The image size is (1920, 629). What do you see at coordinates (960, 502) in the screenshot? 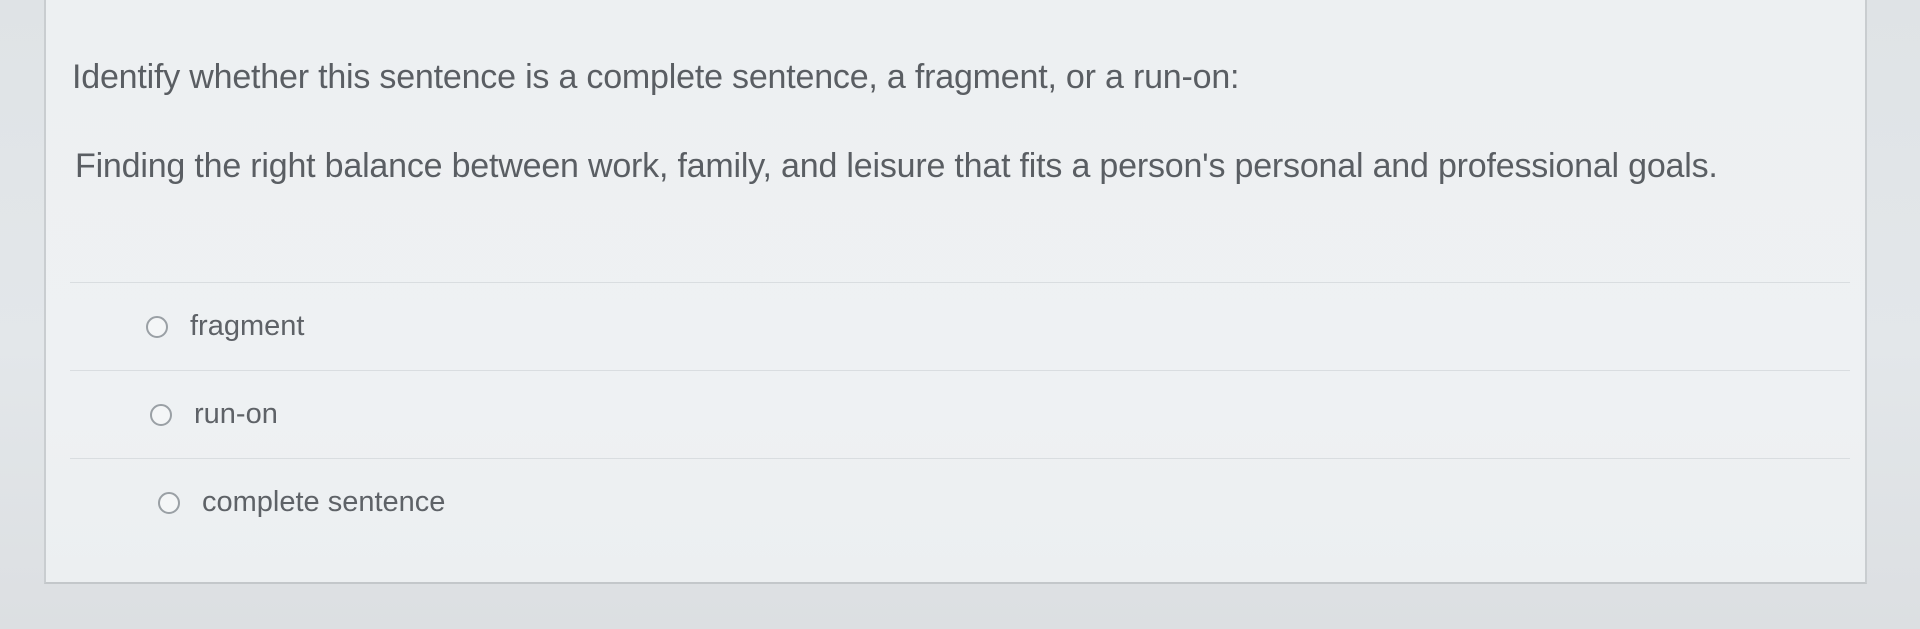
I see `option-complete-sentence: complete sentence` at bounding box center [960, 502].